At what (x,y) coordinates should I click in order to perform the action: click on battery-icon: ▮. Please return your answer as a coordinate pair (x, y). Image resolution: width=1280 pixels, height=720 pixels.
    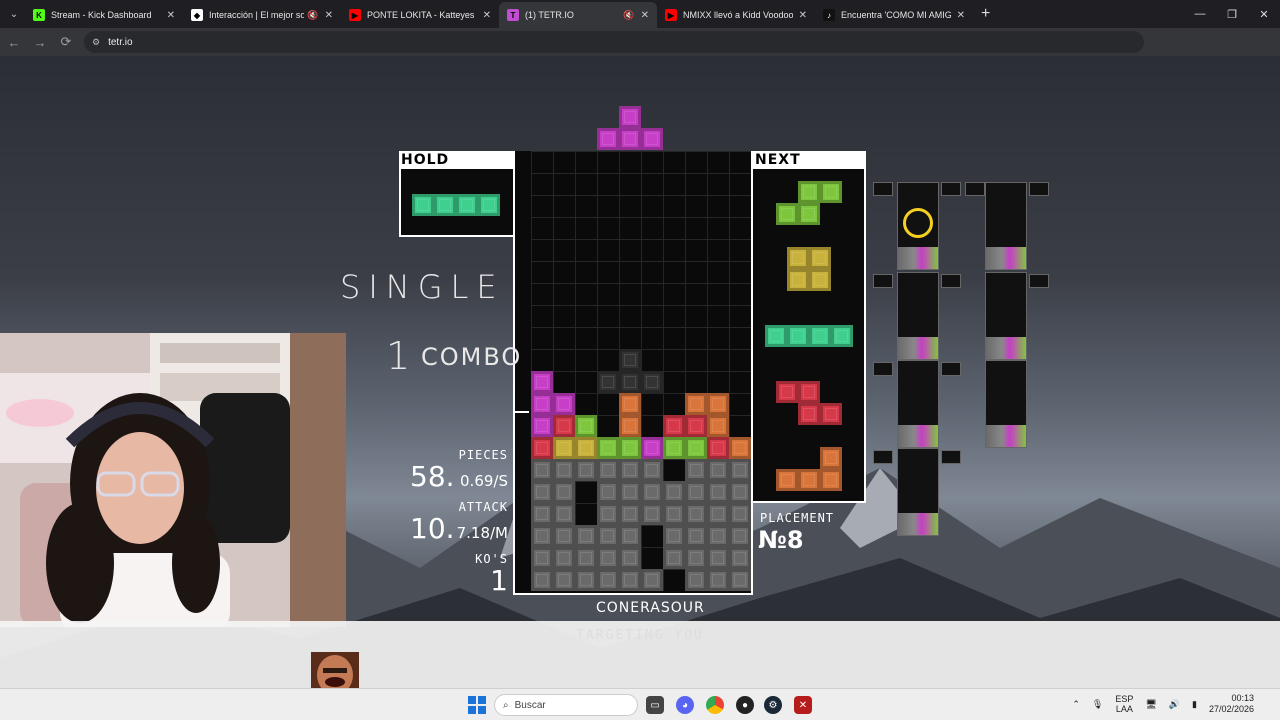
    Looking at the image, I should click on (1194, 704).